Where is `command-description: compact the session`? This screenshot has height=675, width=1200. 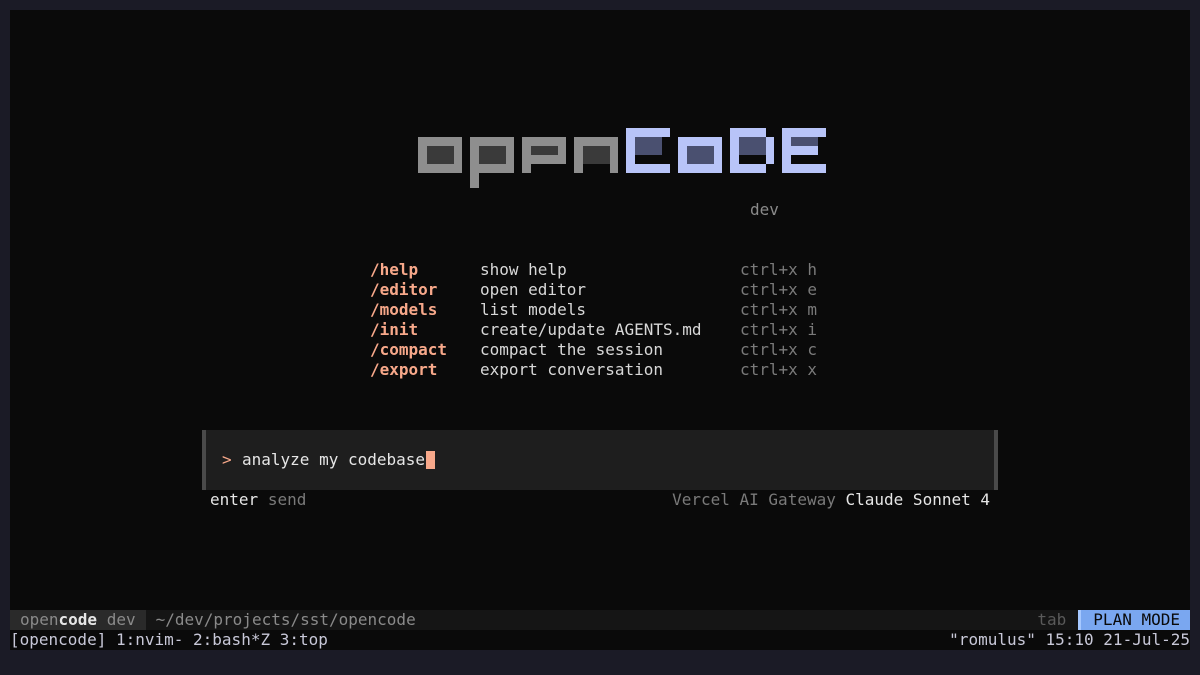
command-description: compact the session is located at coordinates (572, 349).